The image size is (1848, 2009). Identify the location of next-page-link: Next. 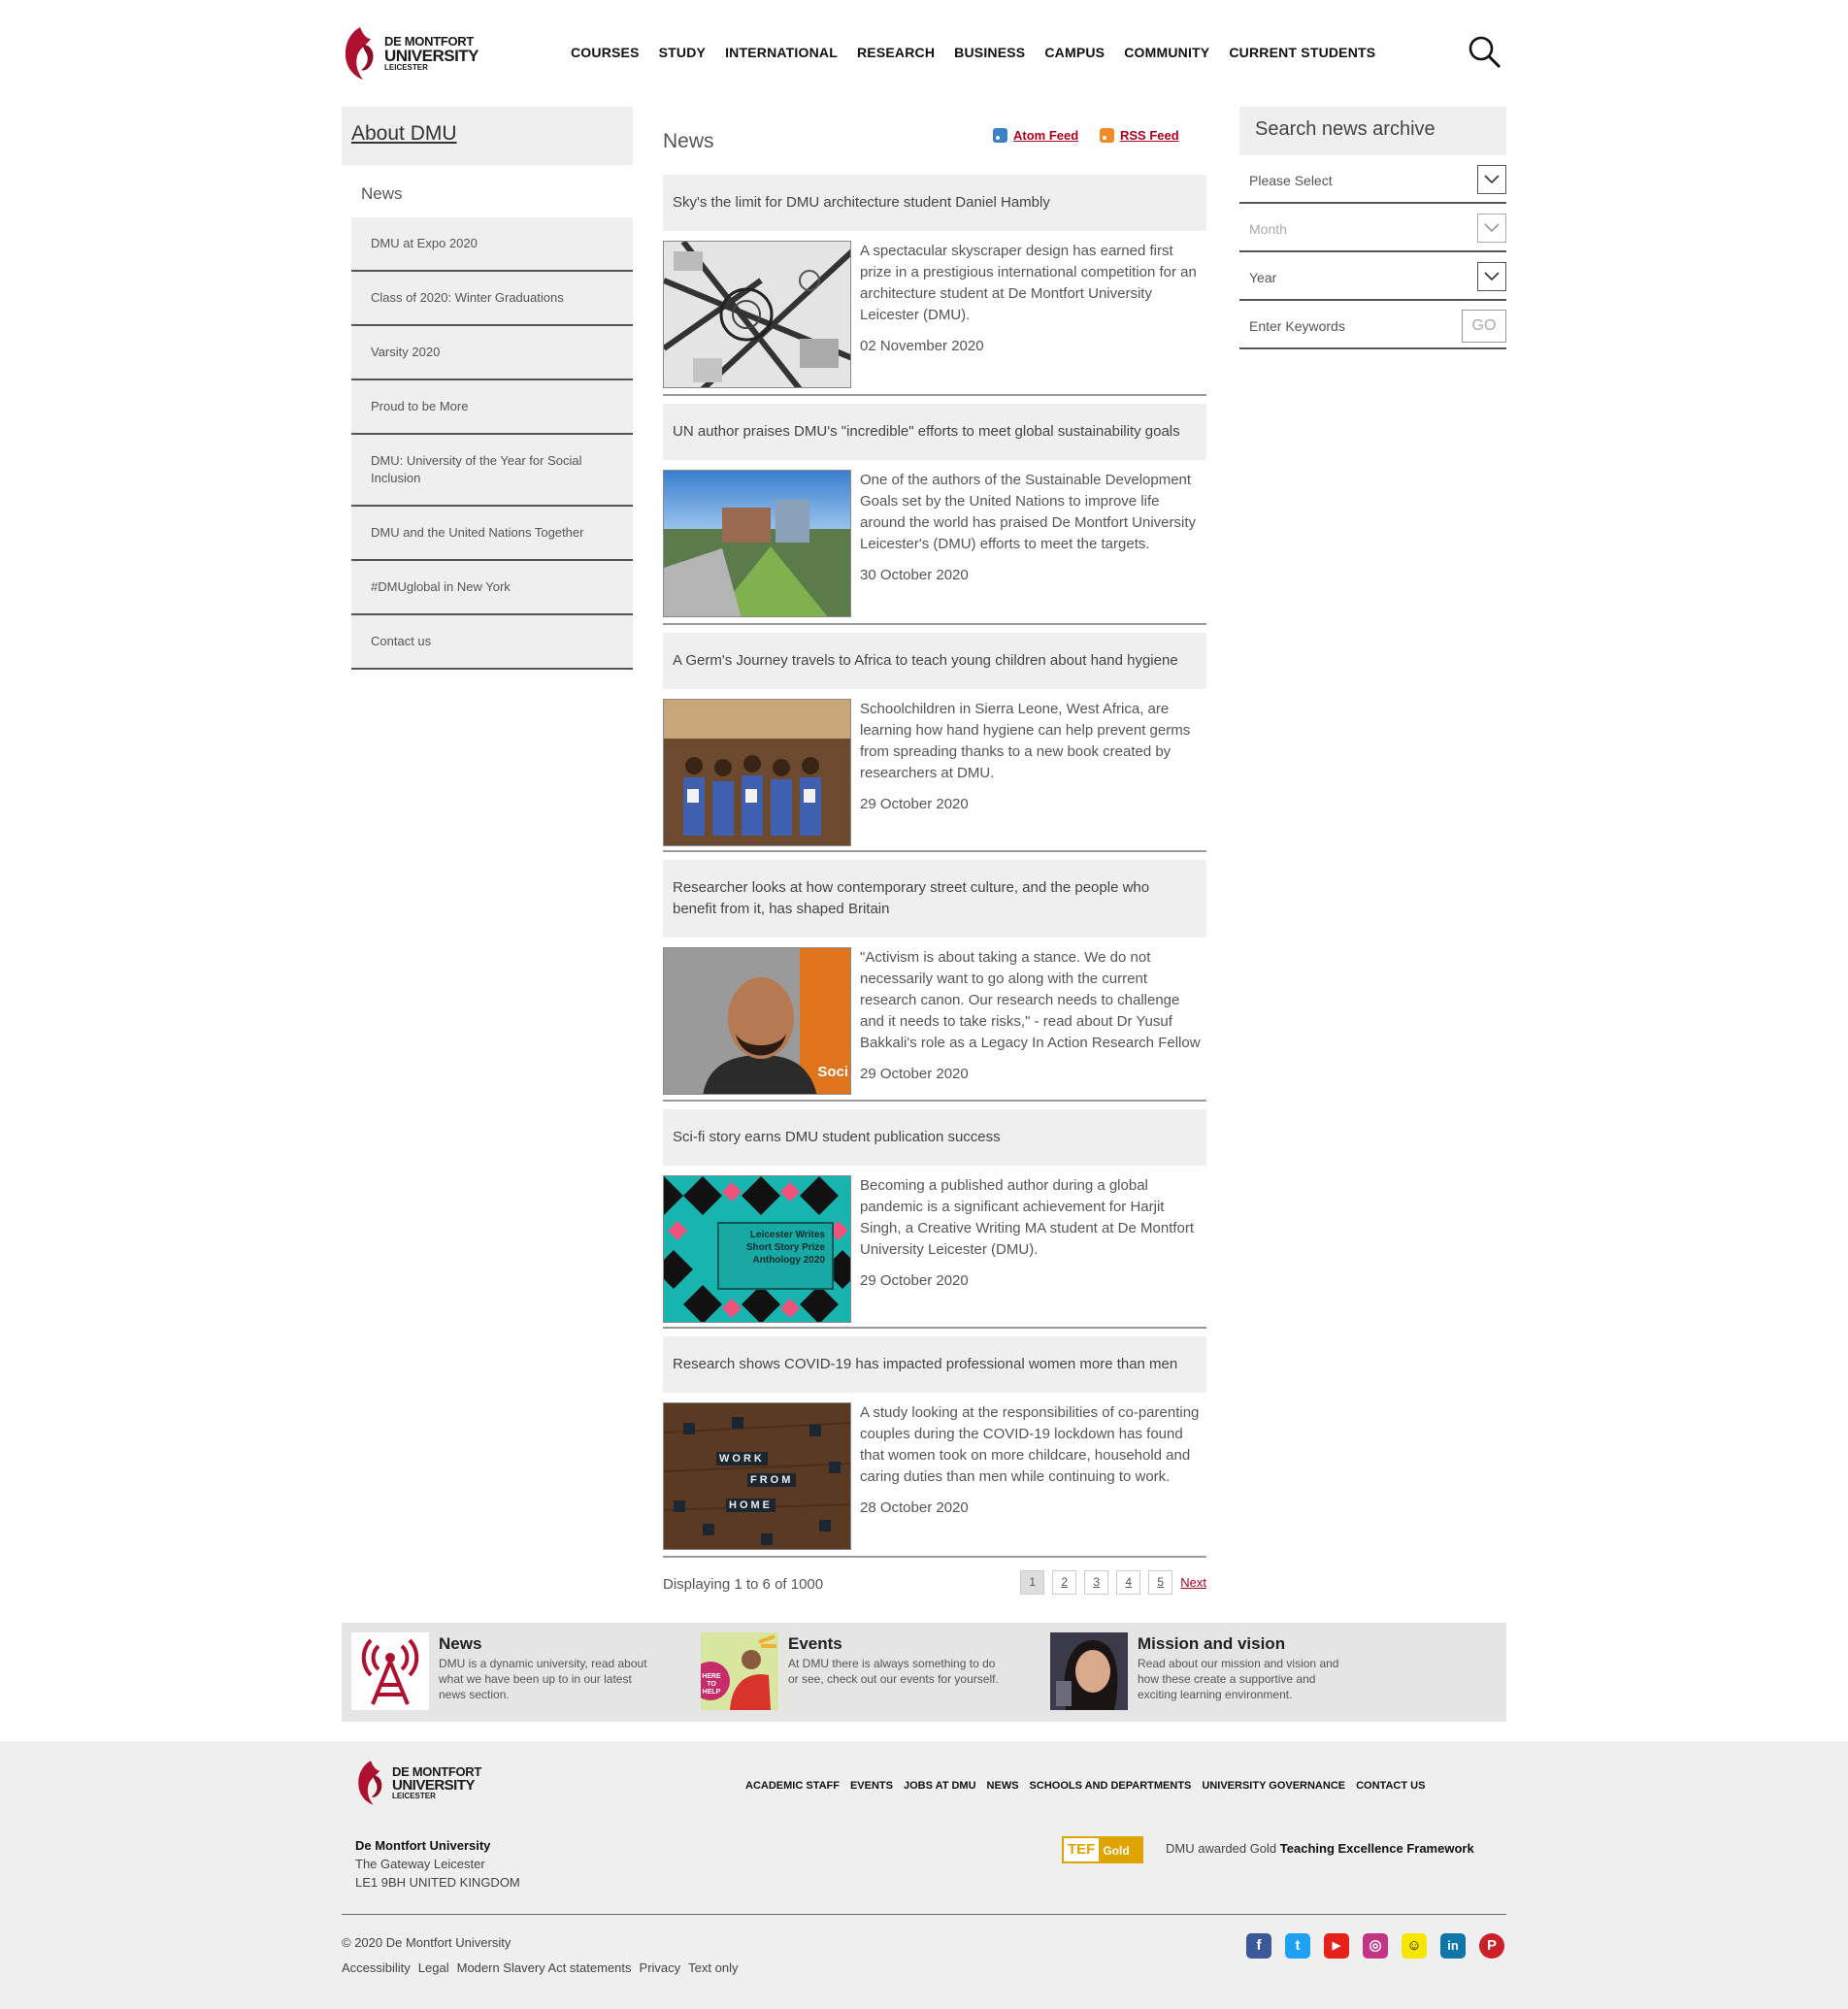
(1193, 1582).